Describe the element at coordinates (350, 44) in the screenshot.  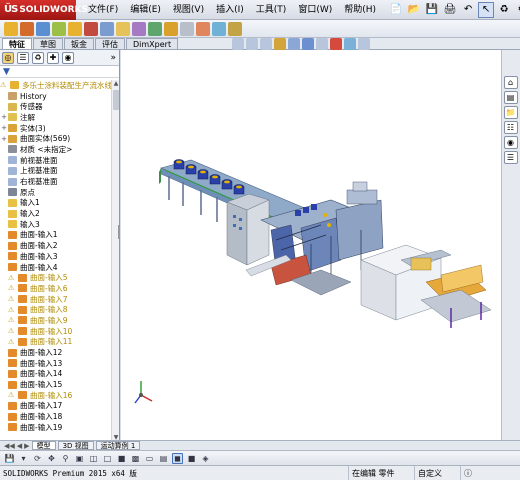
I see `apply-scene-icon` at that location.